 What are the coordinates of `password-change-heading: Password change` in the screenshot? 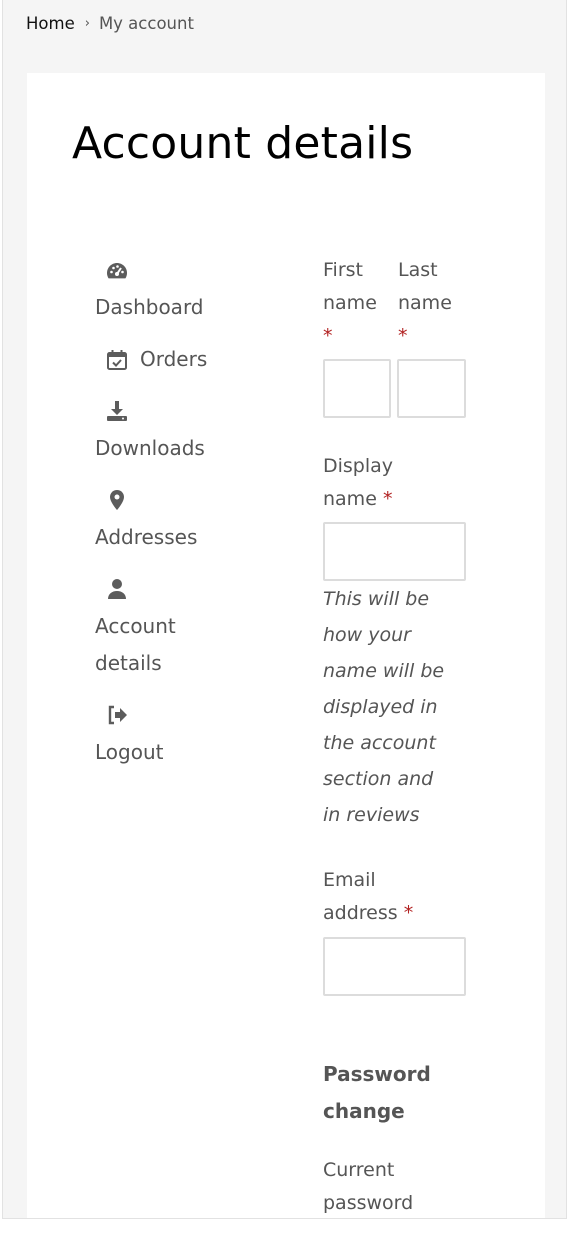 It's located at (377, 1092).